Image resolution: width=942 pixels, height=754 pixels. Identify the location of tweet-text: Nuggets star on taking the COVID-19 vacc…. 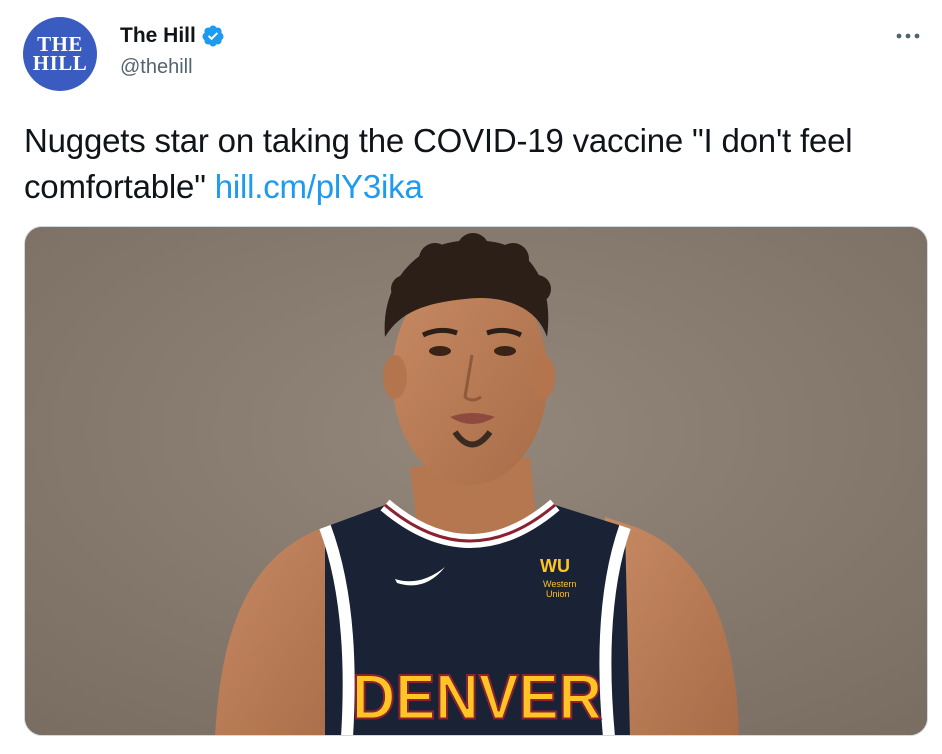
(469, 164).